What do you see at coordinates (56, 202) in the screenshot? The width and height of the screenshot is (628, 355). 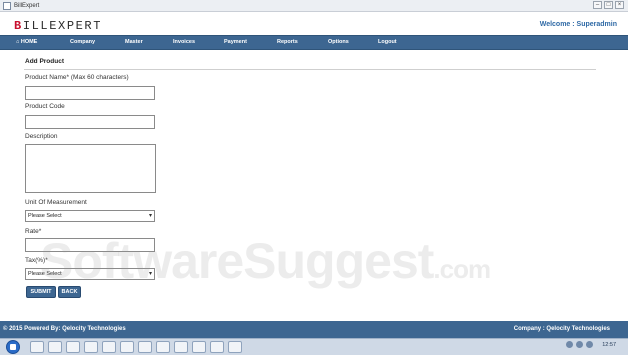 I see `unit-label: Unit Of Measurement` at bounding box center [56, 202].